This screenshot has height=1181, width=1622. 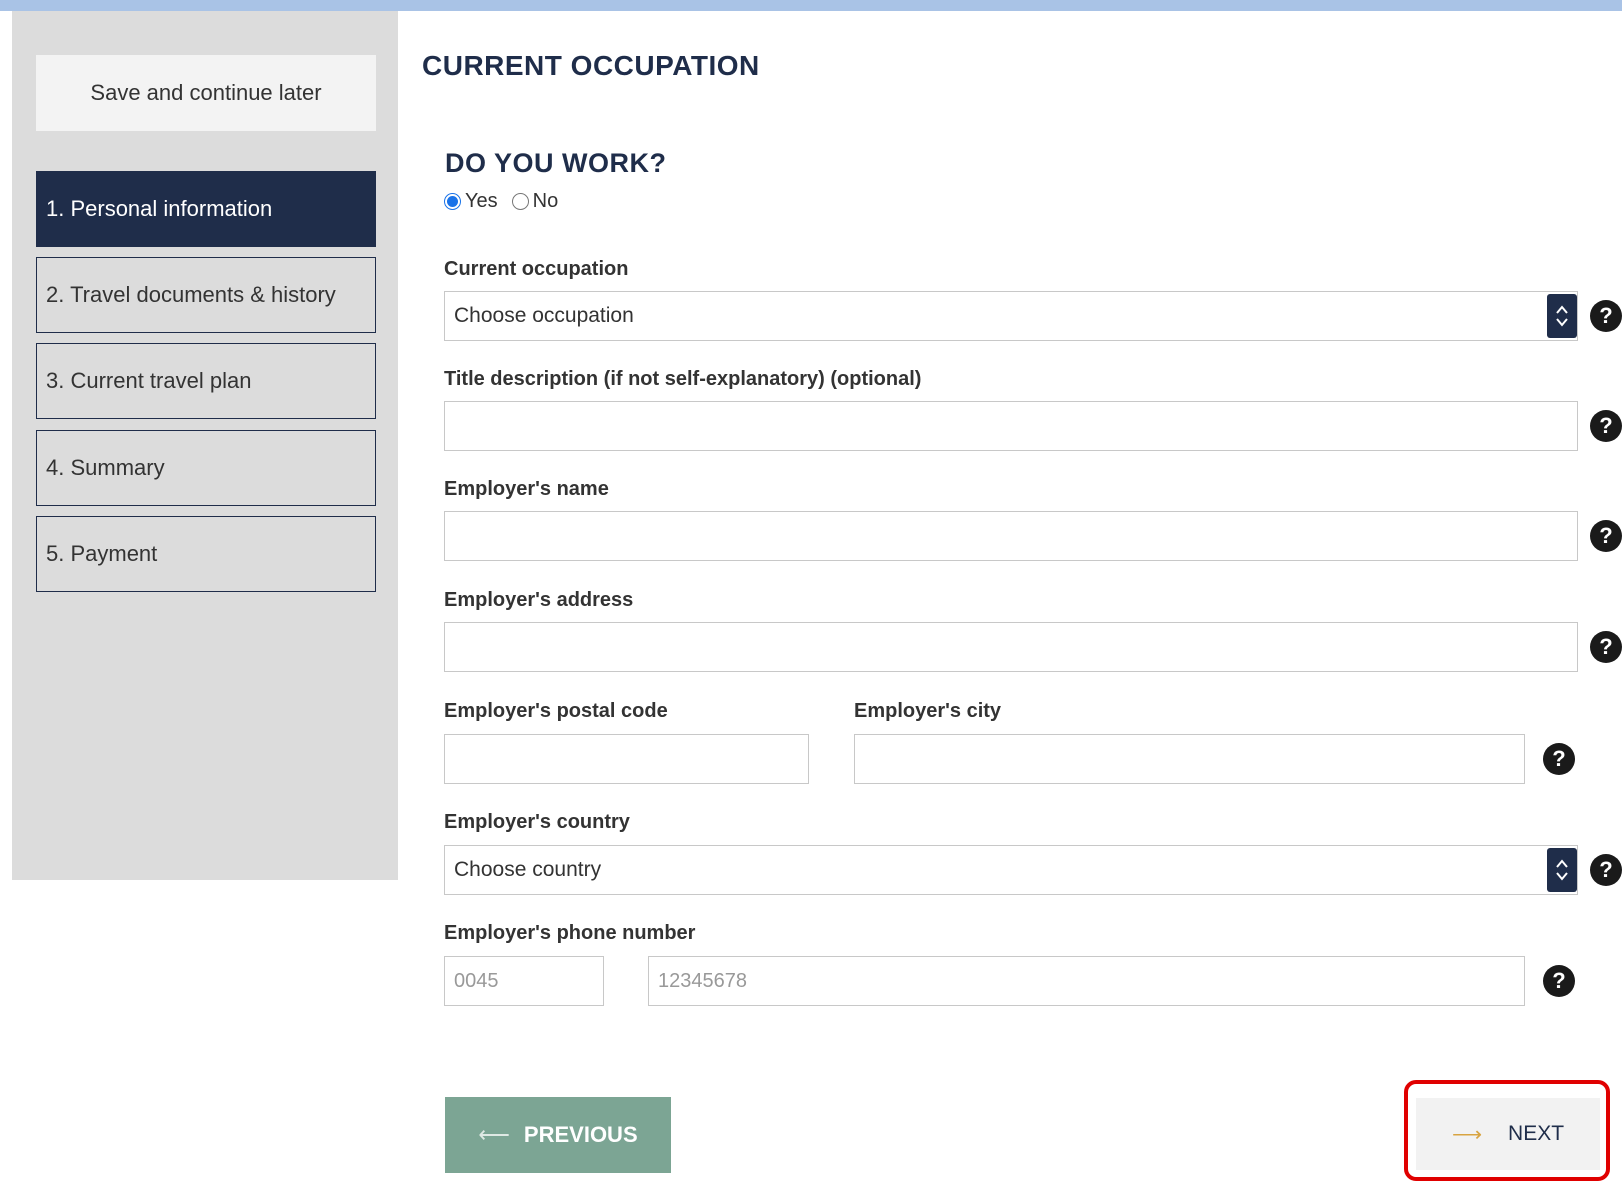 I want to click on next-button-highlight: ⟶ NEXT, so click(x=1507, y=1130).